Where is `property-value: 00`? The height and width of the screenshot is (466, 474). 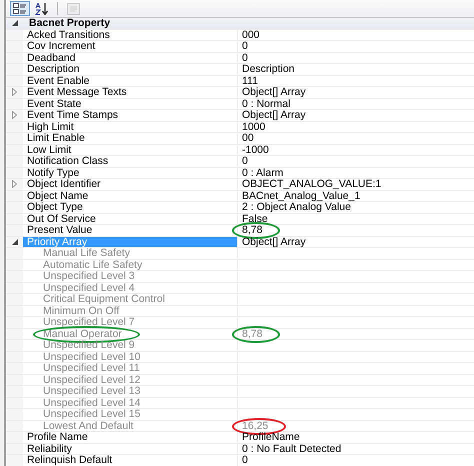 property-value: 00 is located at coordinates (248, 138).